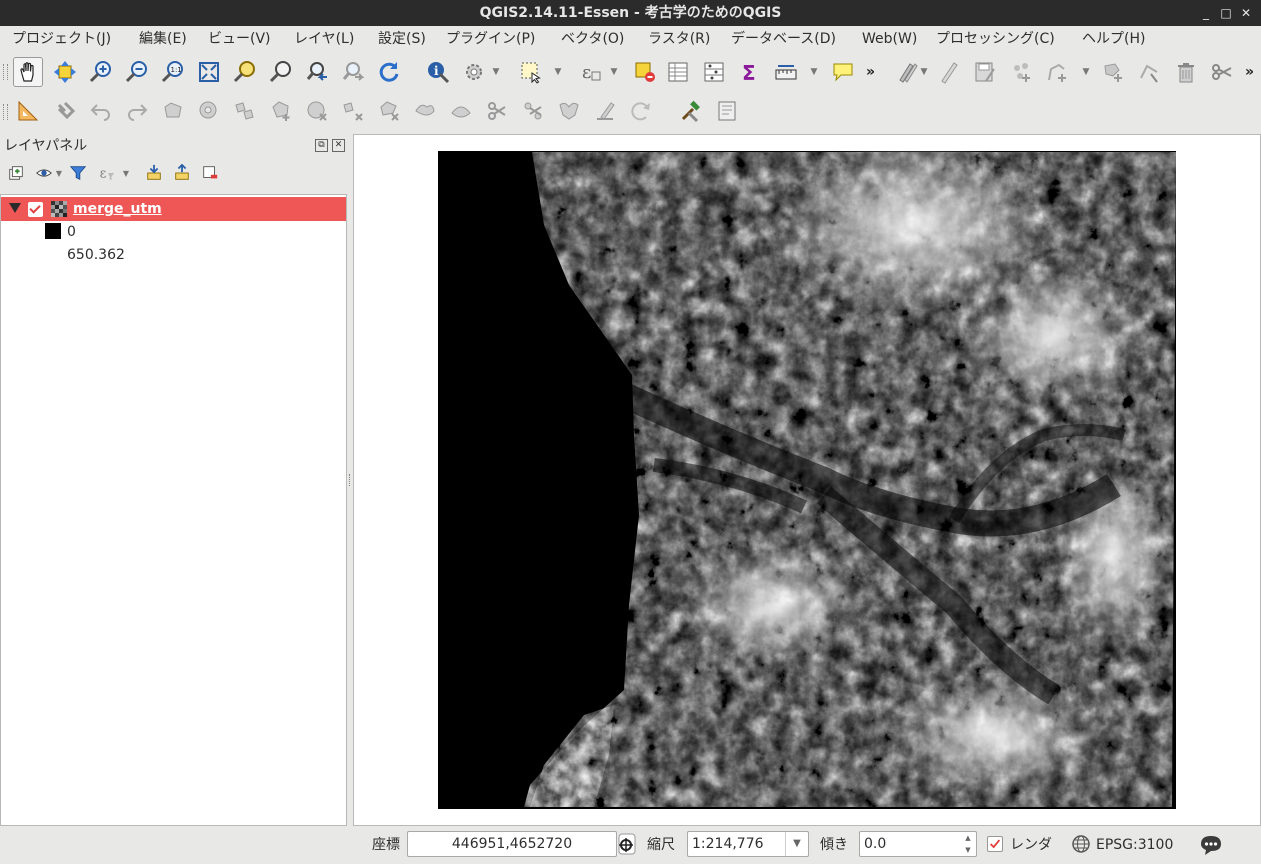 The image size is (1261, 864). Describe the element at coordinates (727, 111) in the screenshot. I see `georeferencer-button` at that location.